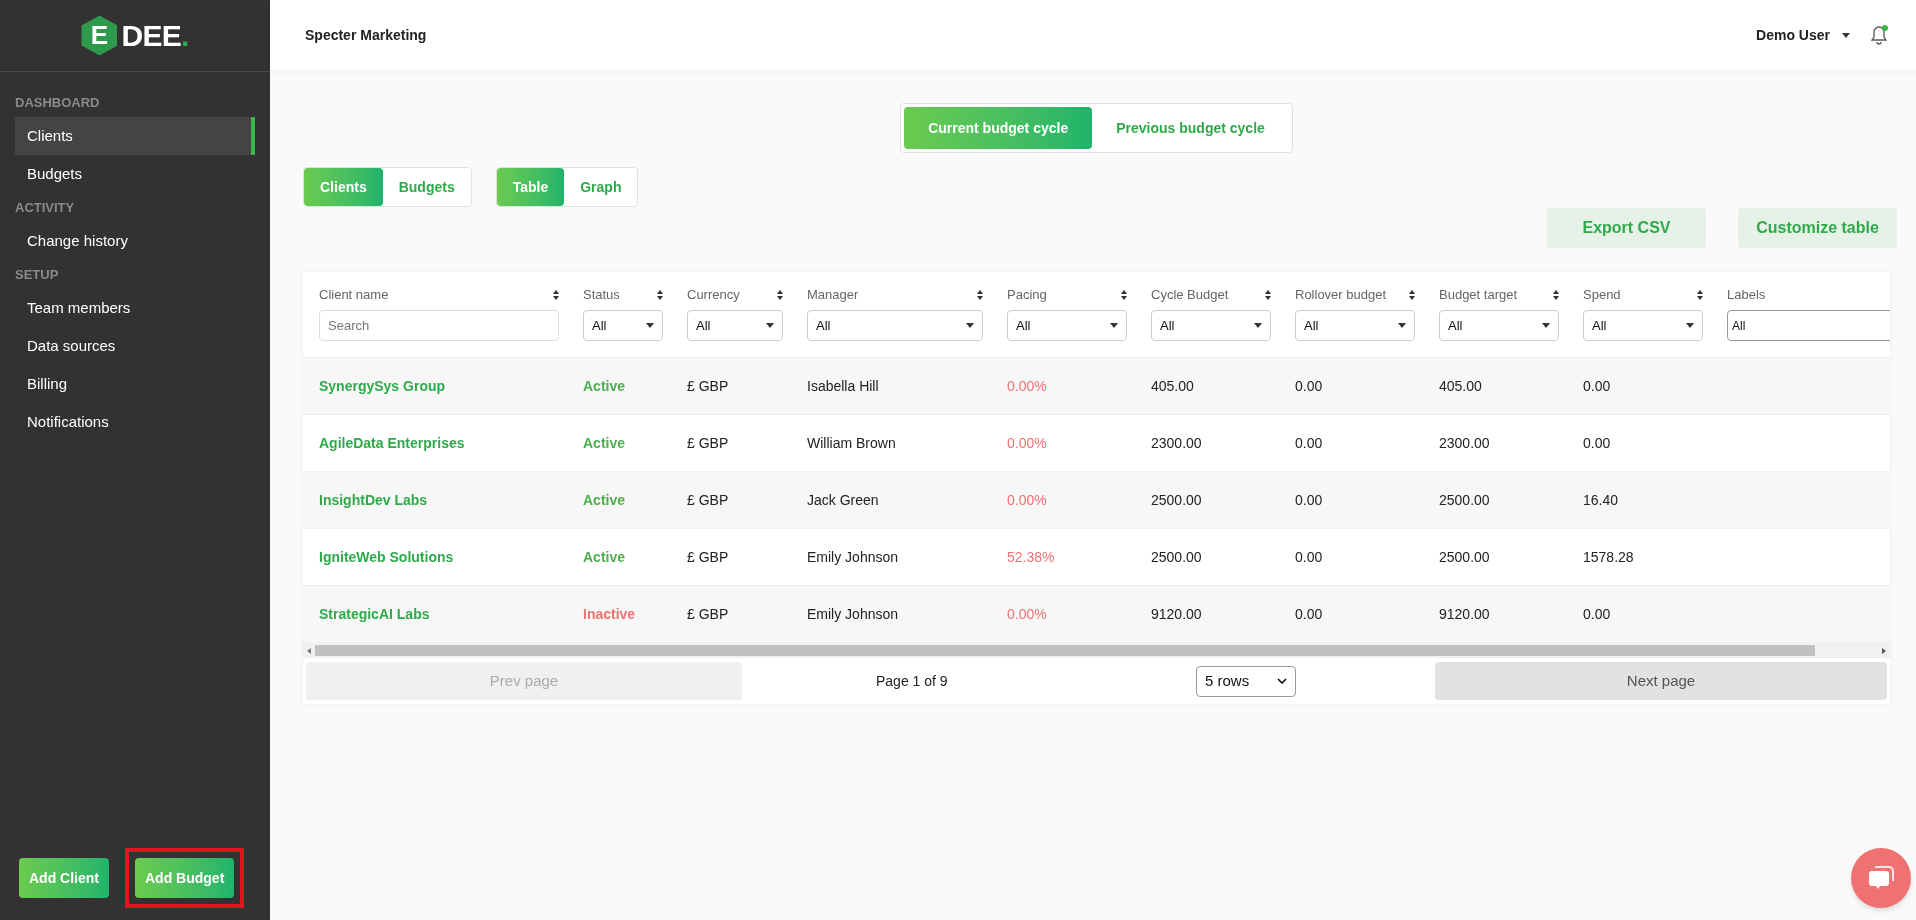 This screenshot has width=1916, height=920. I want to click on table-cell: William Brown, so click(851, 443).